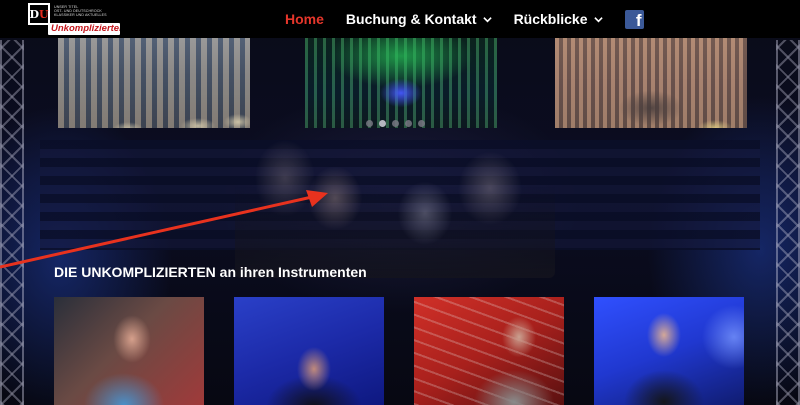 This screenshot has width=800, height=405. Describe the element at coordinates (669, 351) in the screenshot. I see `member-photo-drummer` at that location.